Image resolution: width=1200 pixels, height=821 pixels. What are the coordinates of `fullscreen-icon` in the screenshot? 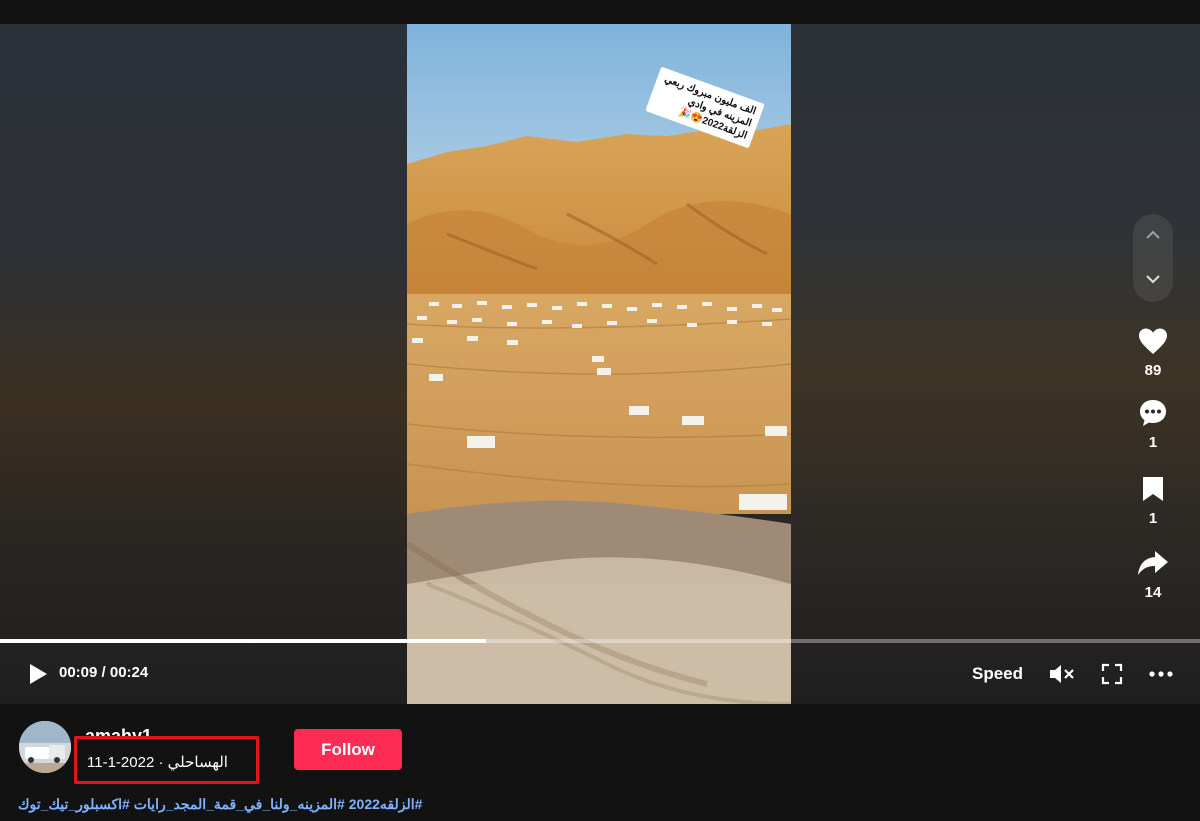 It's located at (1112, 674).